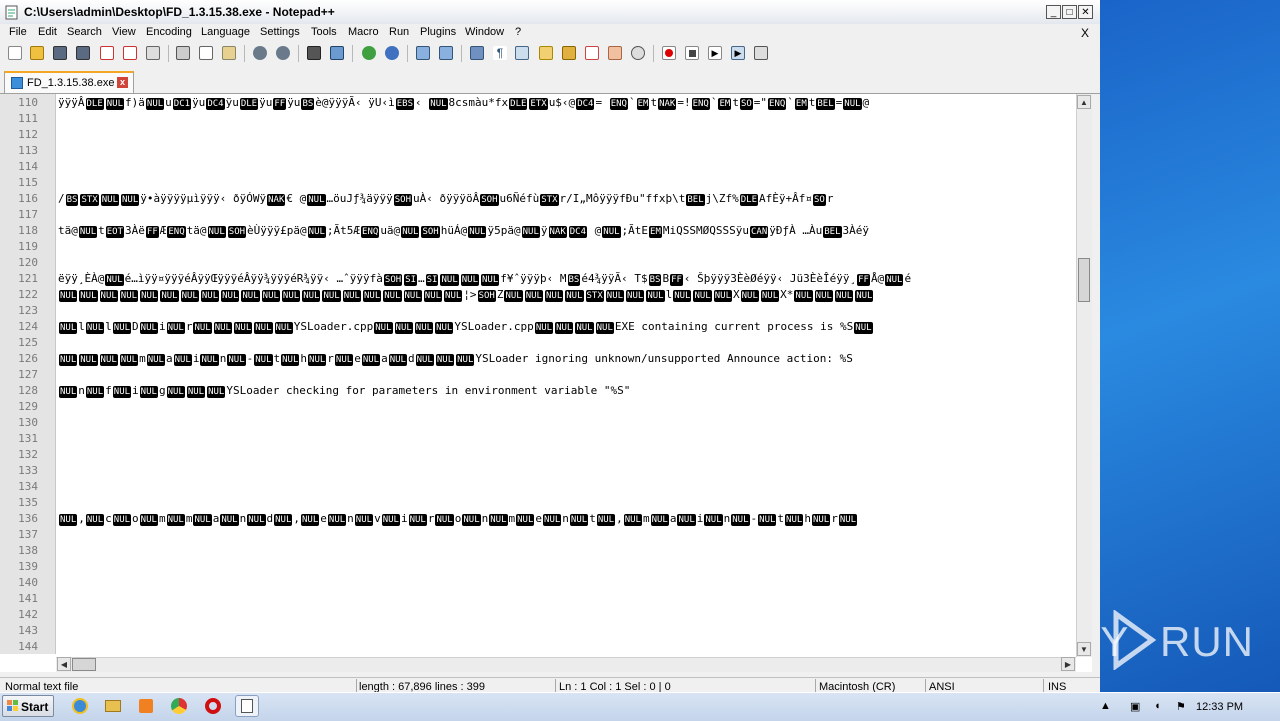 This screenshot has height=721, width=1280. Describe the element at coordinates (538, 214) in the screenshot. I see `editor-line: 117` at that location.